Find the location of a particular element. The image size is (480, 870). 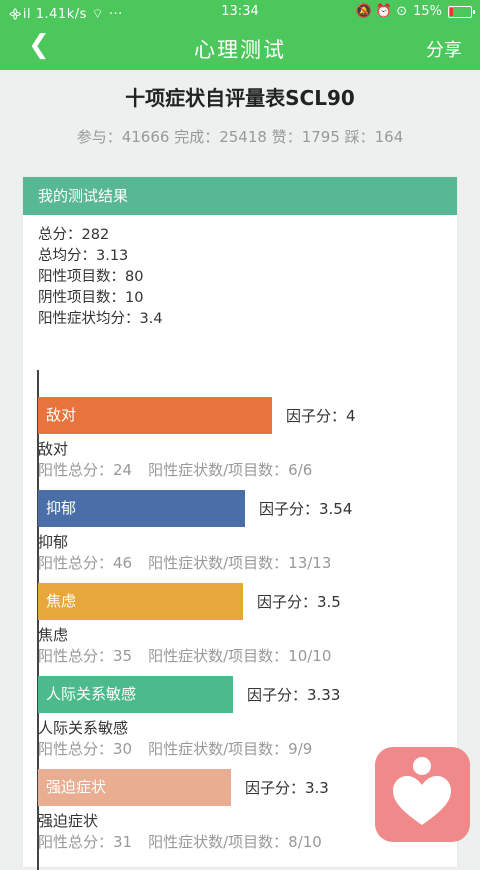

category-detail-3: 阳性总分：30 阳性症状数/项目数：9/9 is located at coordinates (175, 749).